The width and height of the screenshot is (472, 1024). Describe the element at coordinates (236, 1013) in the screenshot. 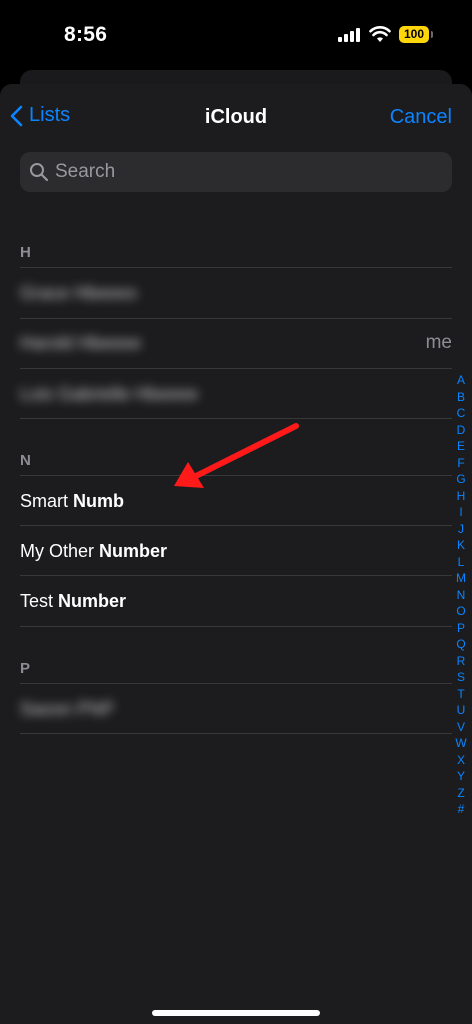

I see `home-indicator` at that location.